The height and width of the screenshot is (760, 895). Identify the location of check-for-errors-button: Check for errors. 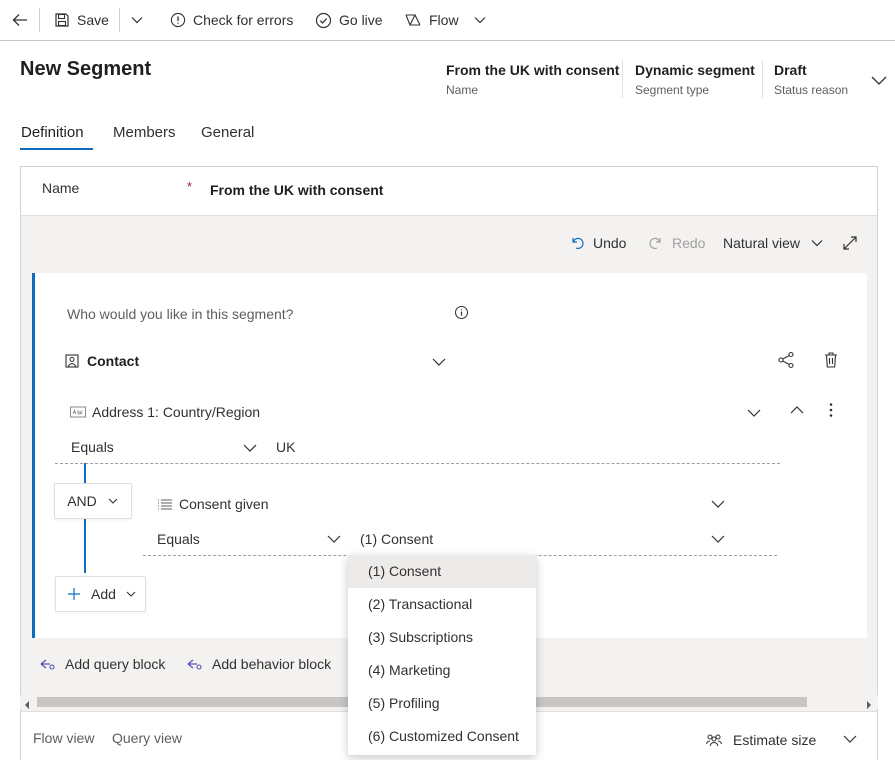
(231, 20).